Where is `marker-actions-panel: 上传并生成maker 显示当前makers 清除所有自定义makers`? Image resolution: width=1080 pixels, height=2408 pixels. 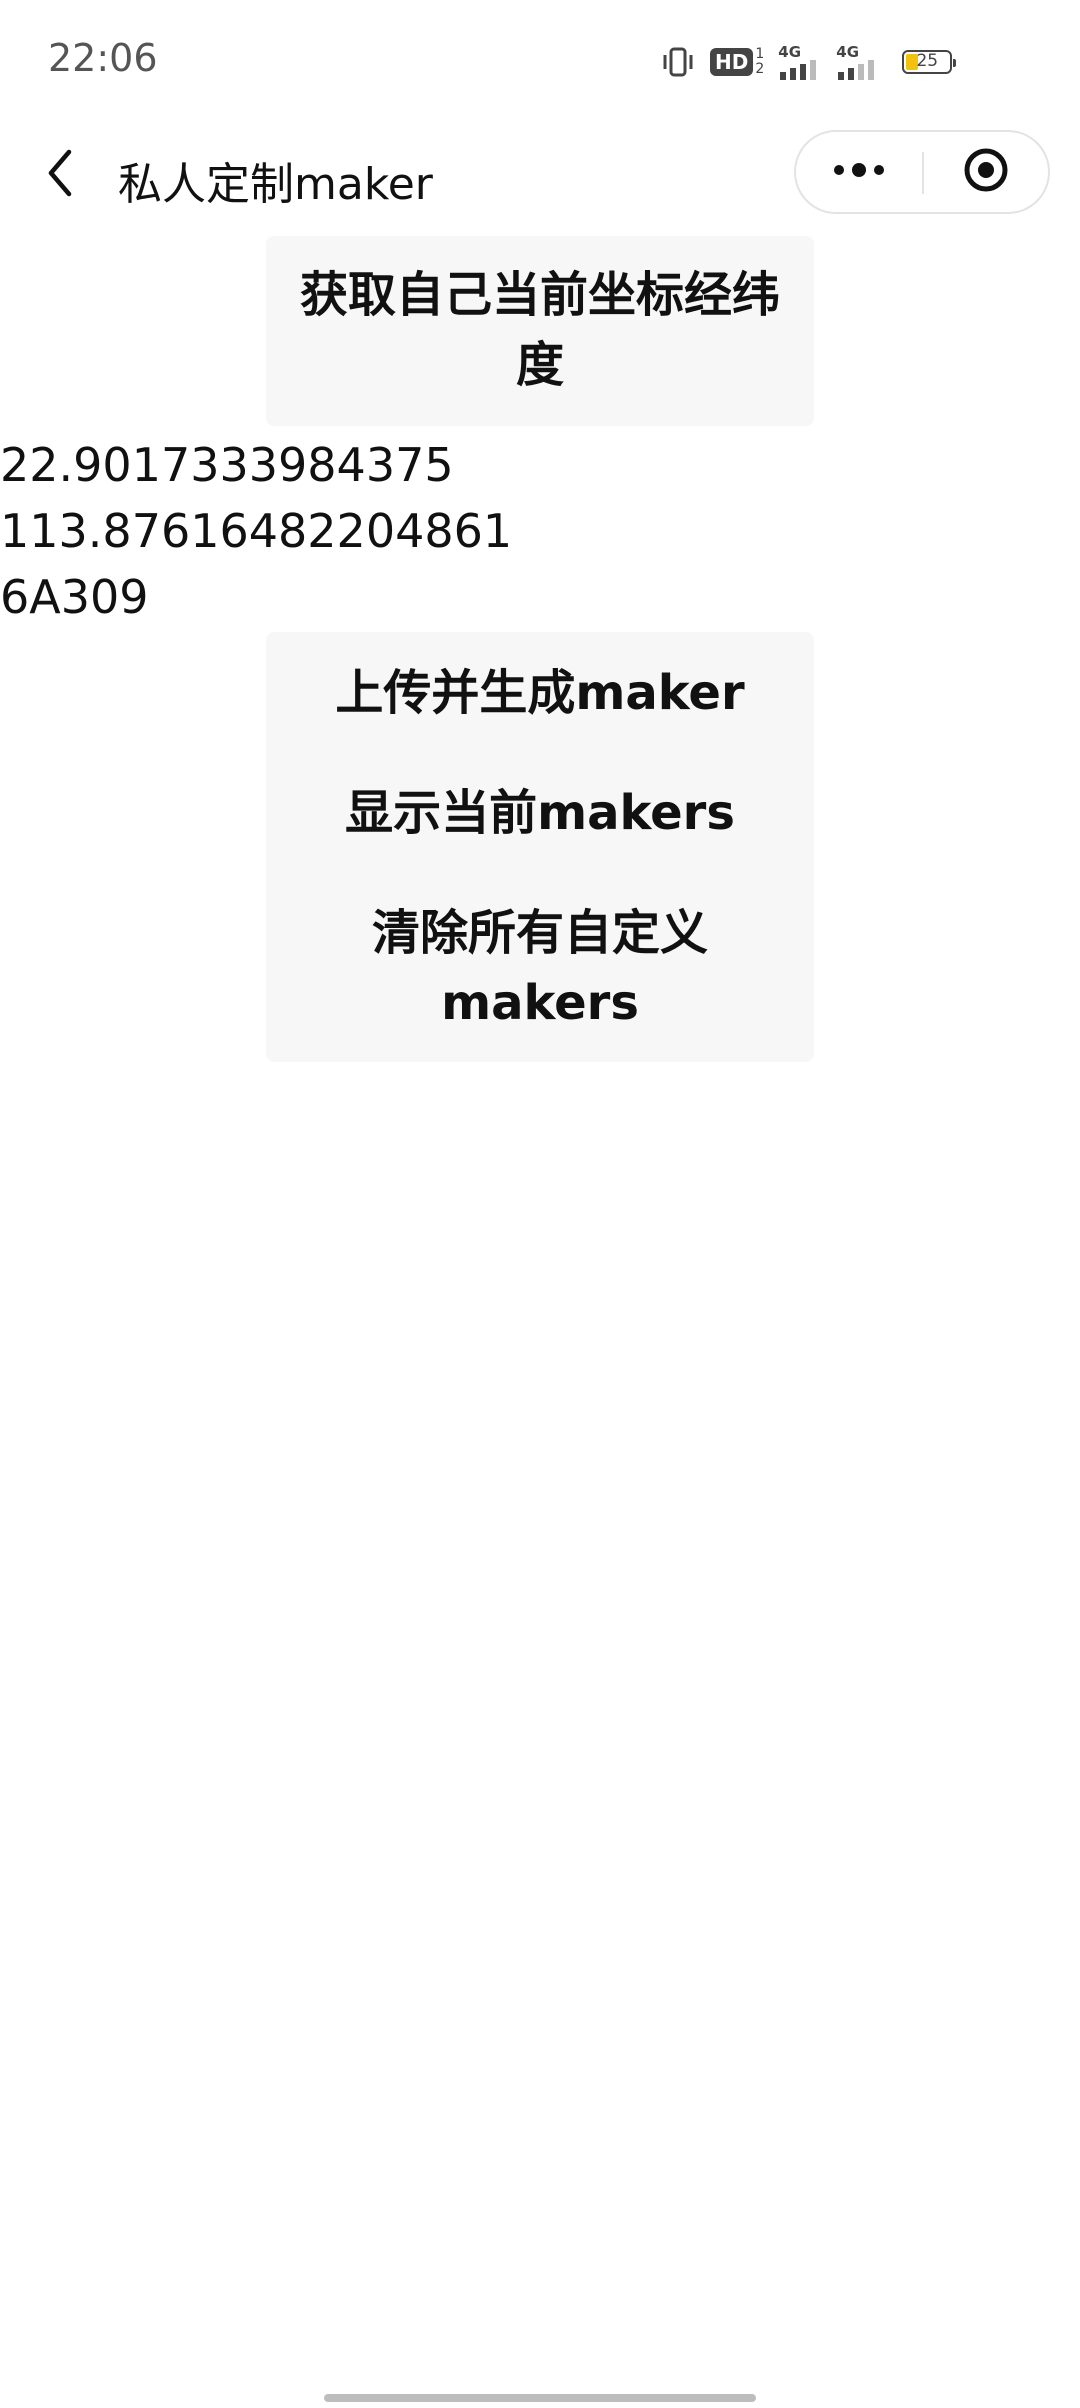 marker-actions-panel: 上传并生成maker 显示当前makers 清除所有自定义makers is located at coordinates (540, 847).